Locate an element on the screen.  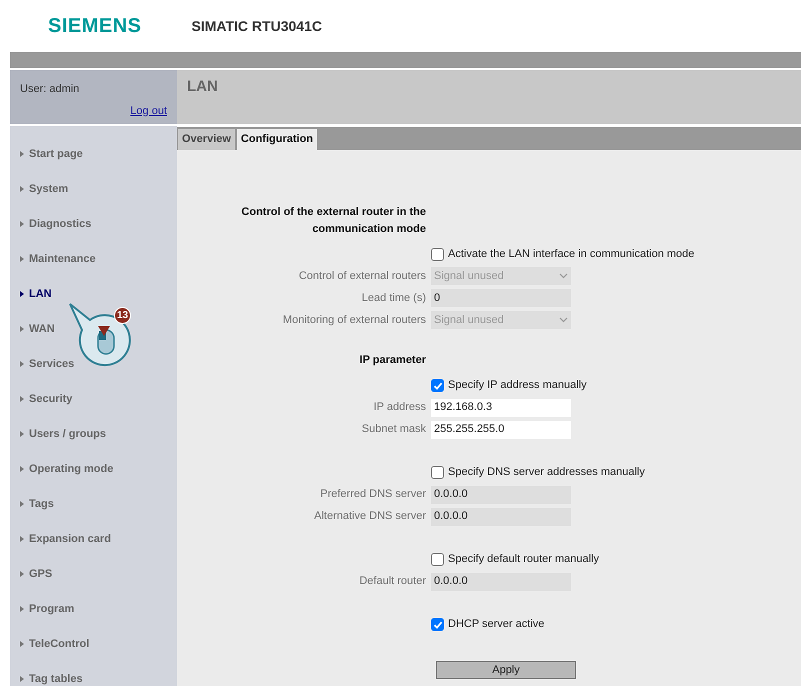
nav-item: Start page is located at coordinates (93, 154).